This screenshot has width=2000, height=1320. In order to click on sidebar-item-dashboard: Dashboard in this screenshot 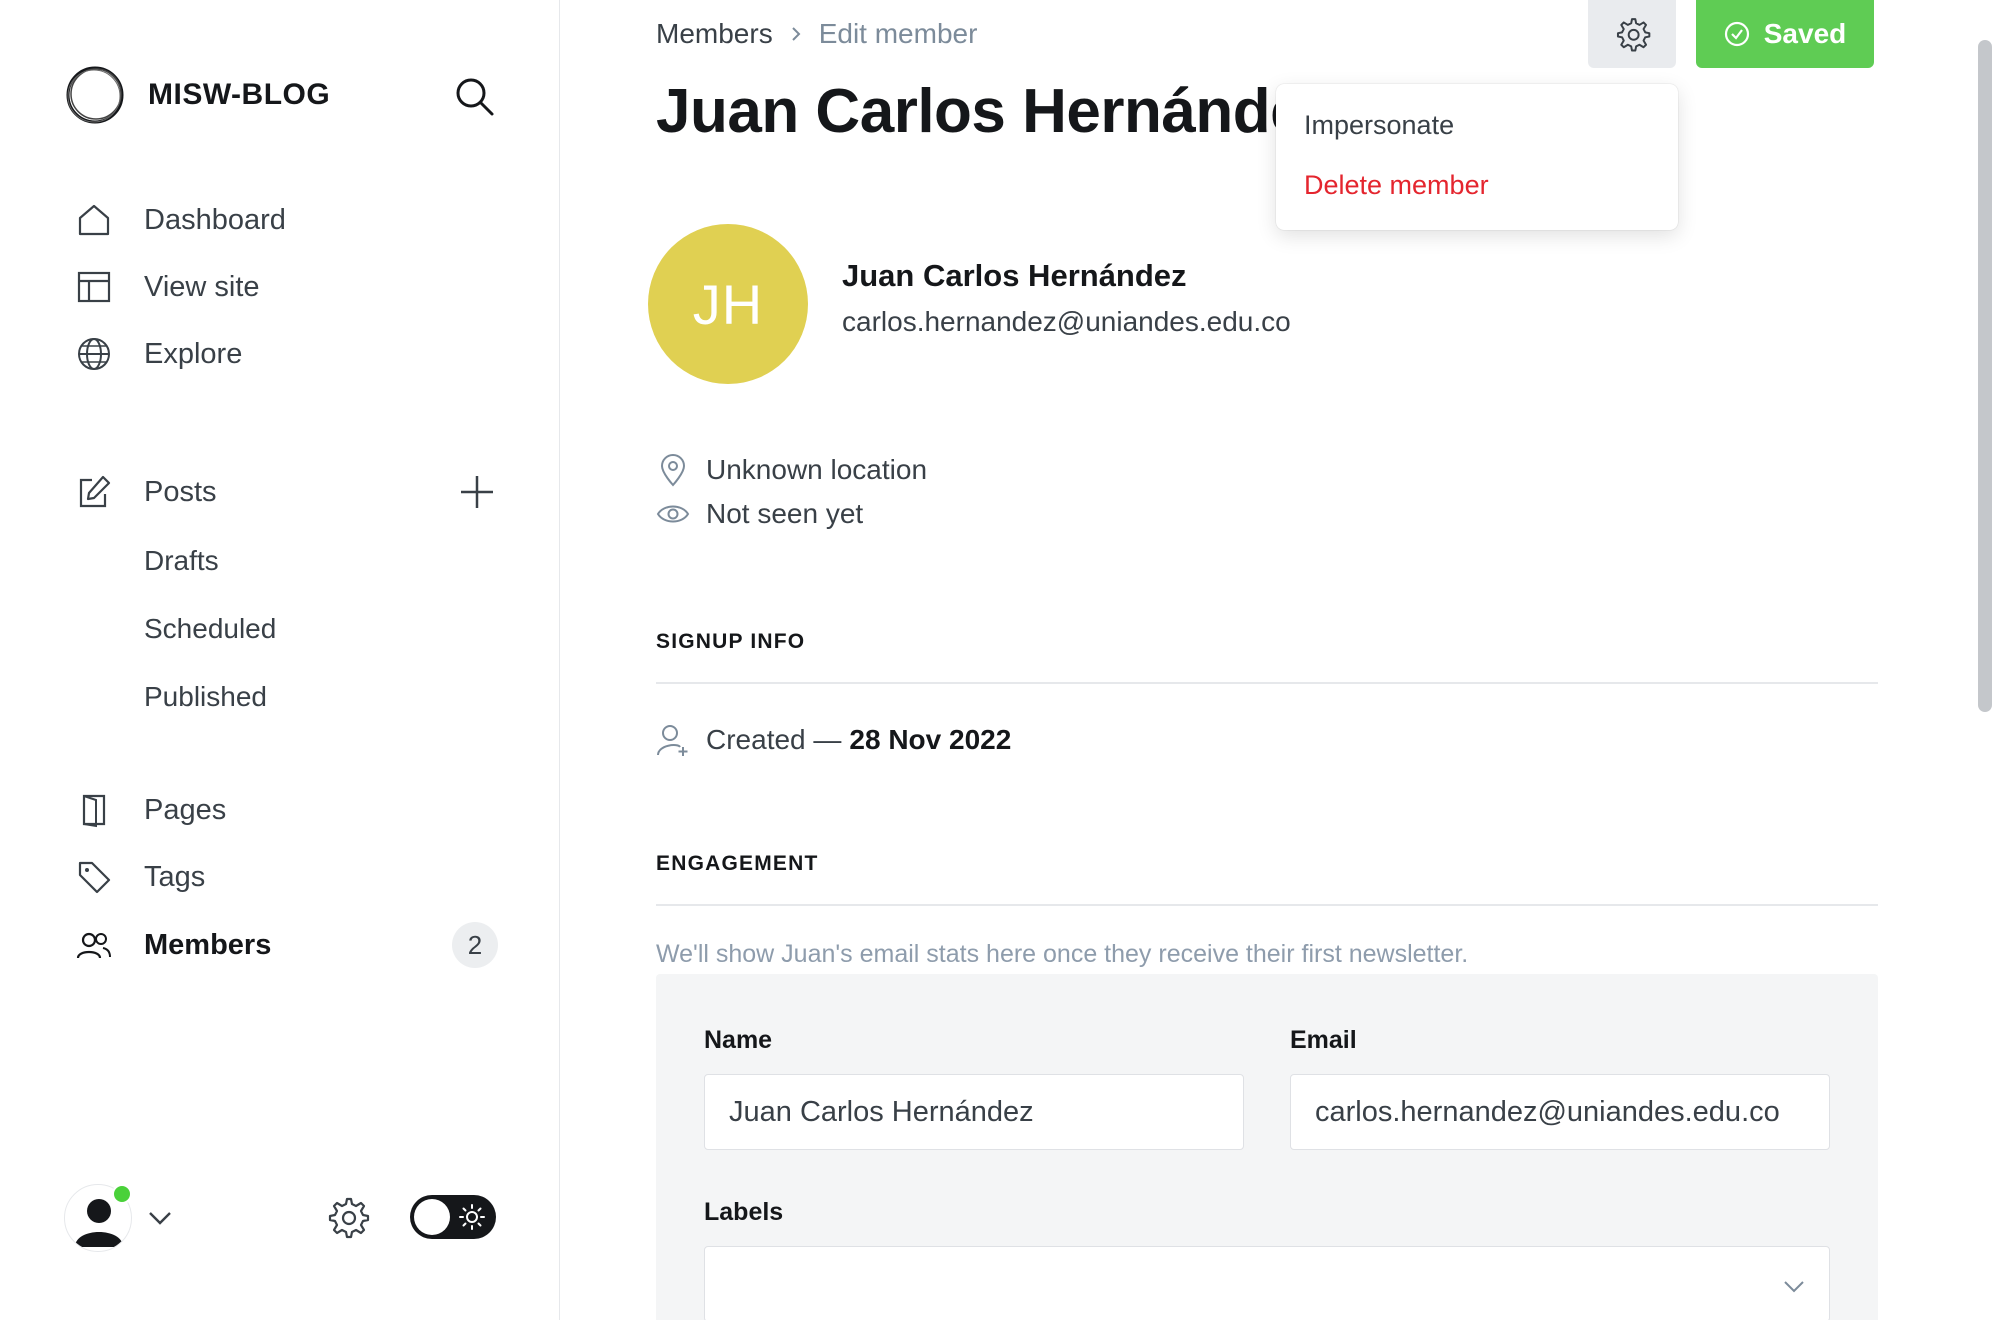, I will do `click(181, 220)`.